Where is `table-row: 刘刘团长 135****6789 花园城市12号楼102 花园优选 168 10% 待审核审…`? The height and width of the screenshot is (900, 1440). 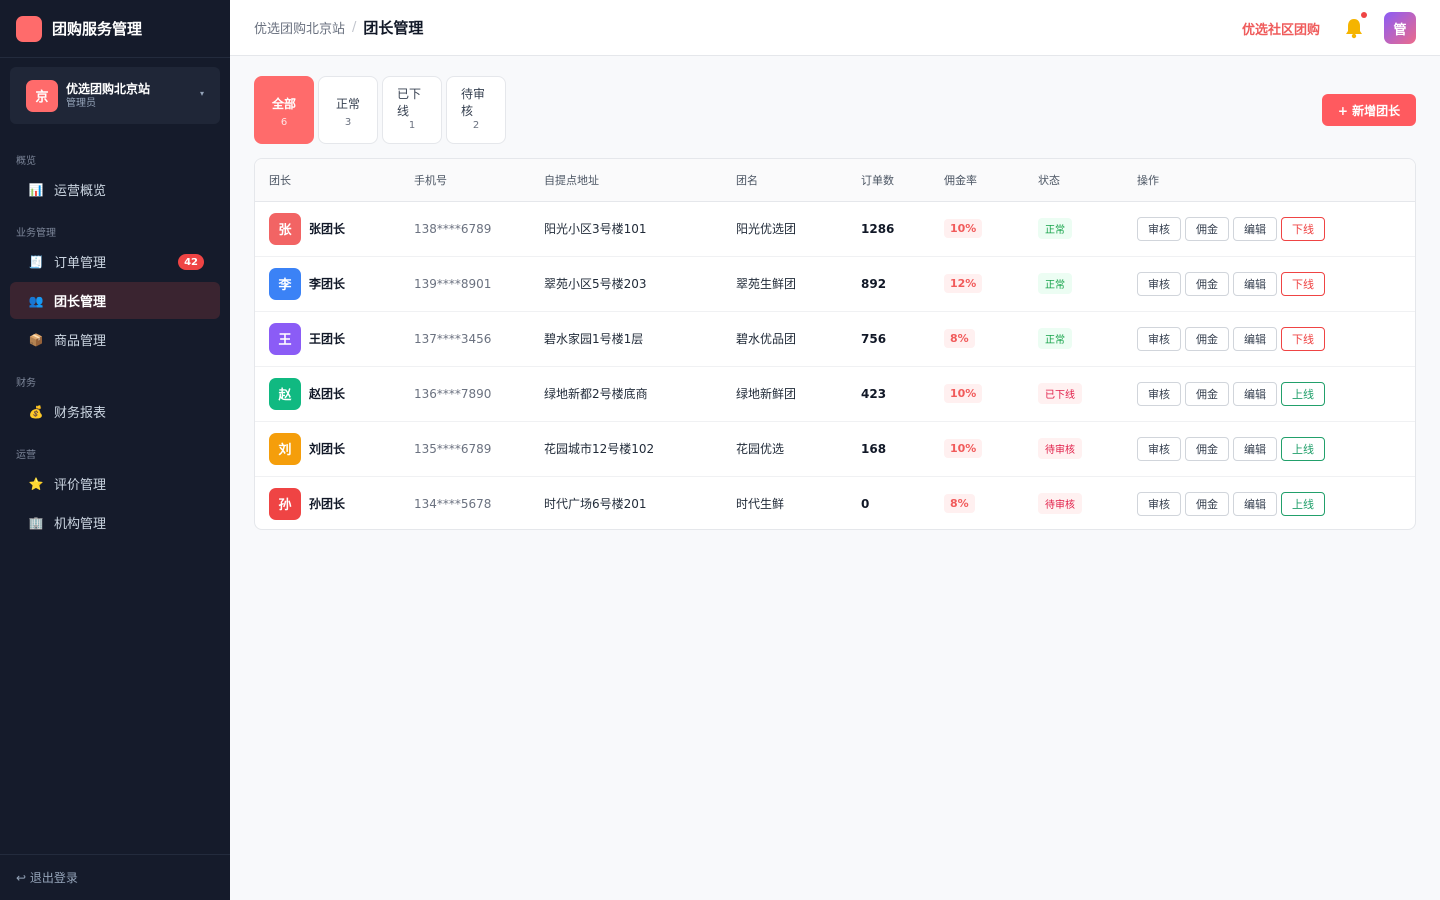
table-row: 刘刘团长 135****6789 花园城市12号楼102 花园优选 168 10% 待审核审… is located at coordinates (835, 449).